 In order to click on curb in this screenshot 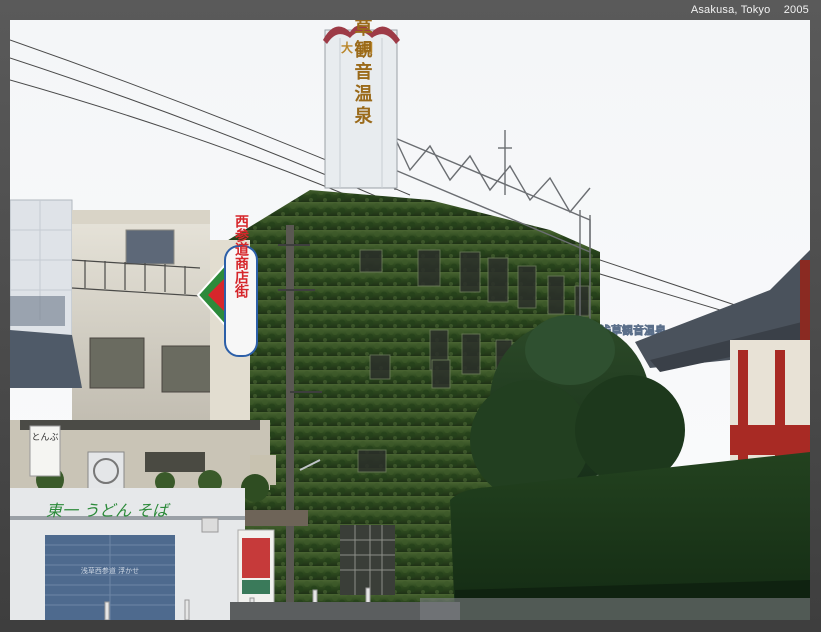, I will do `click(615, 609)`.